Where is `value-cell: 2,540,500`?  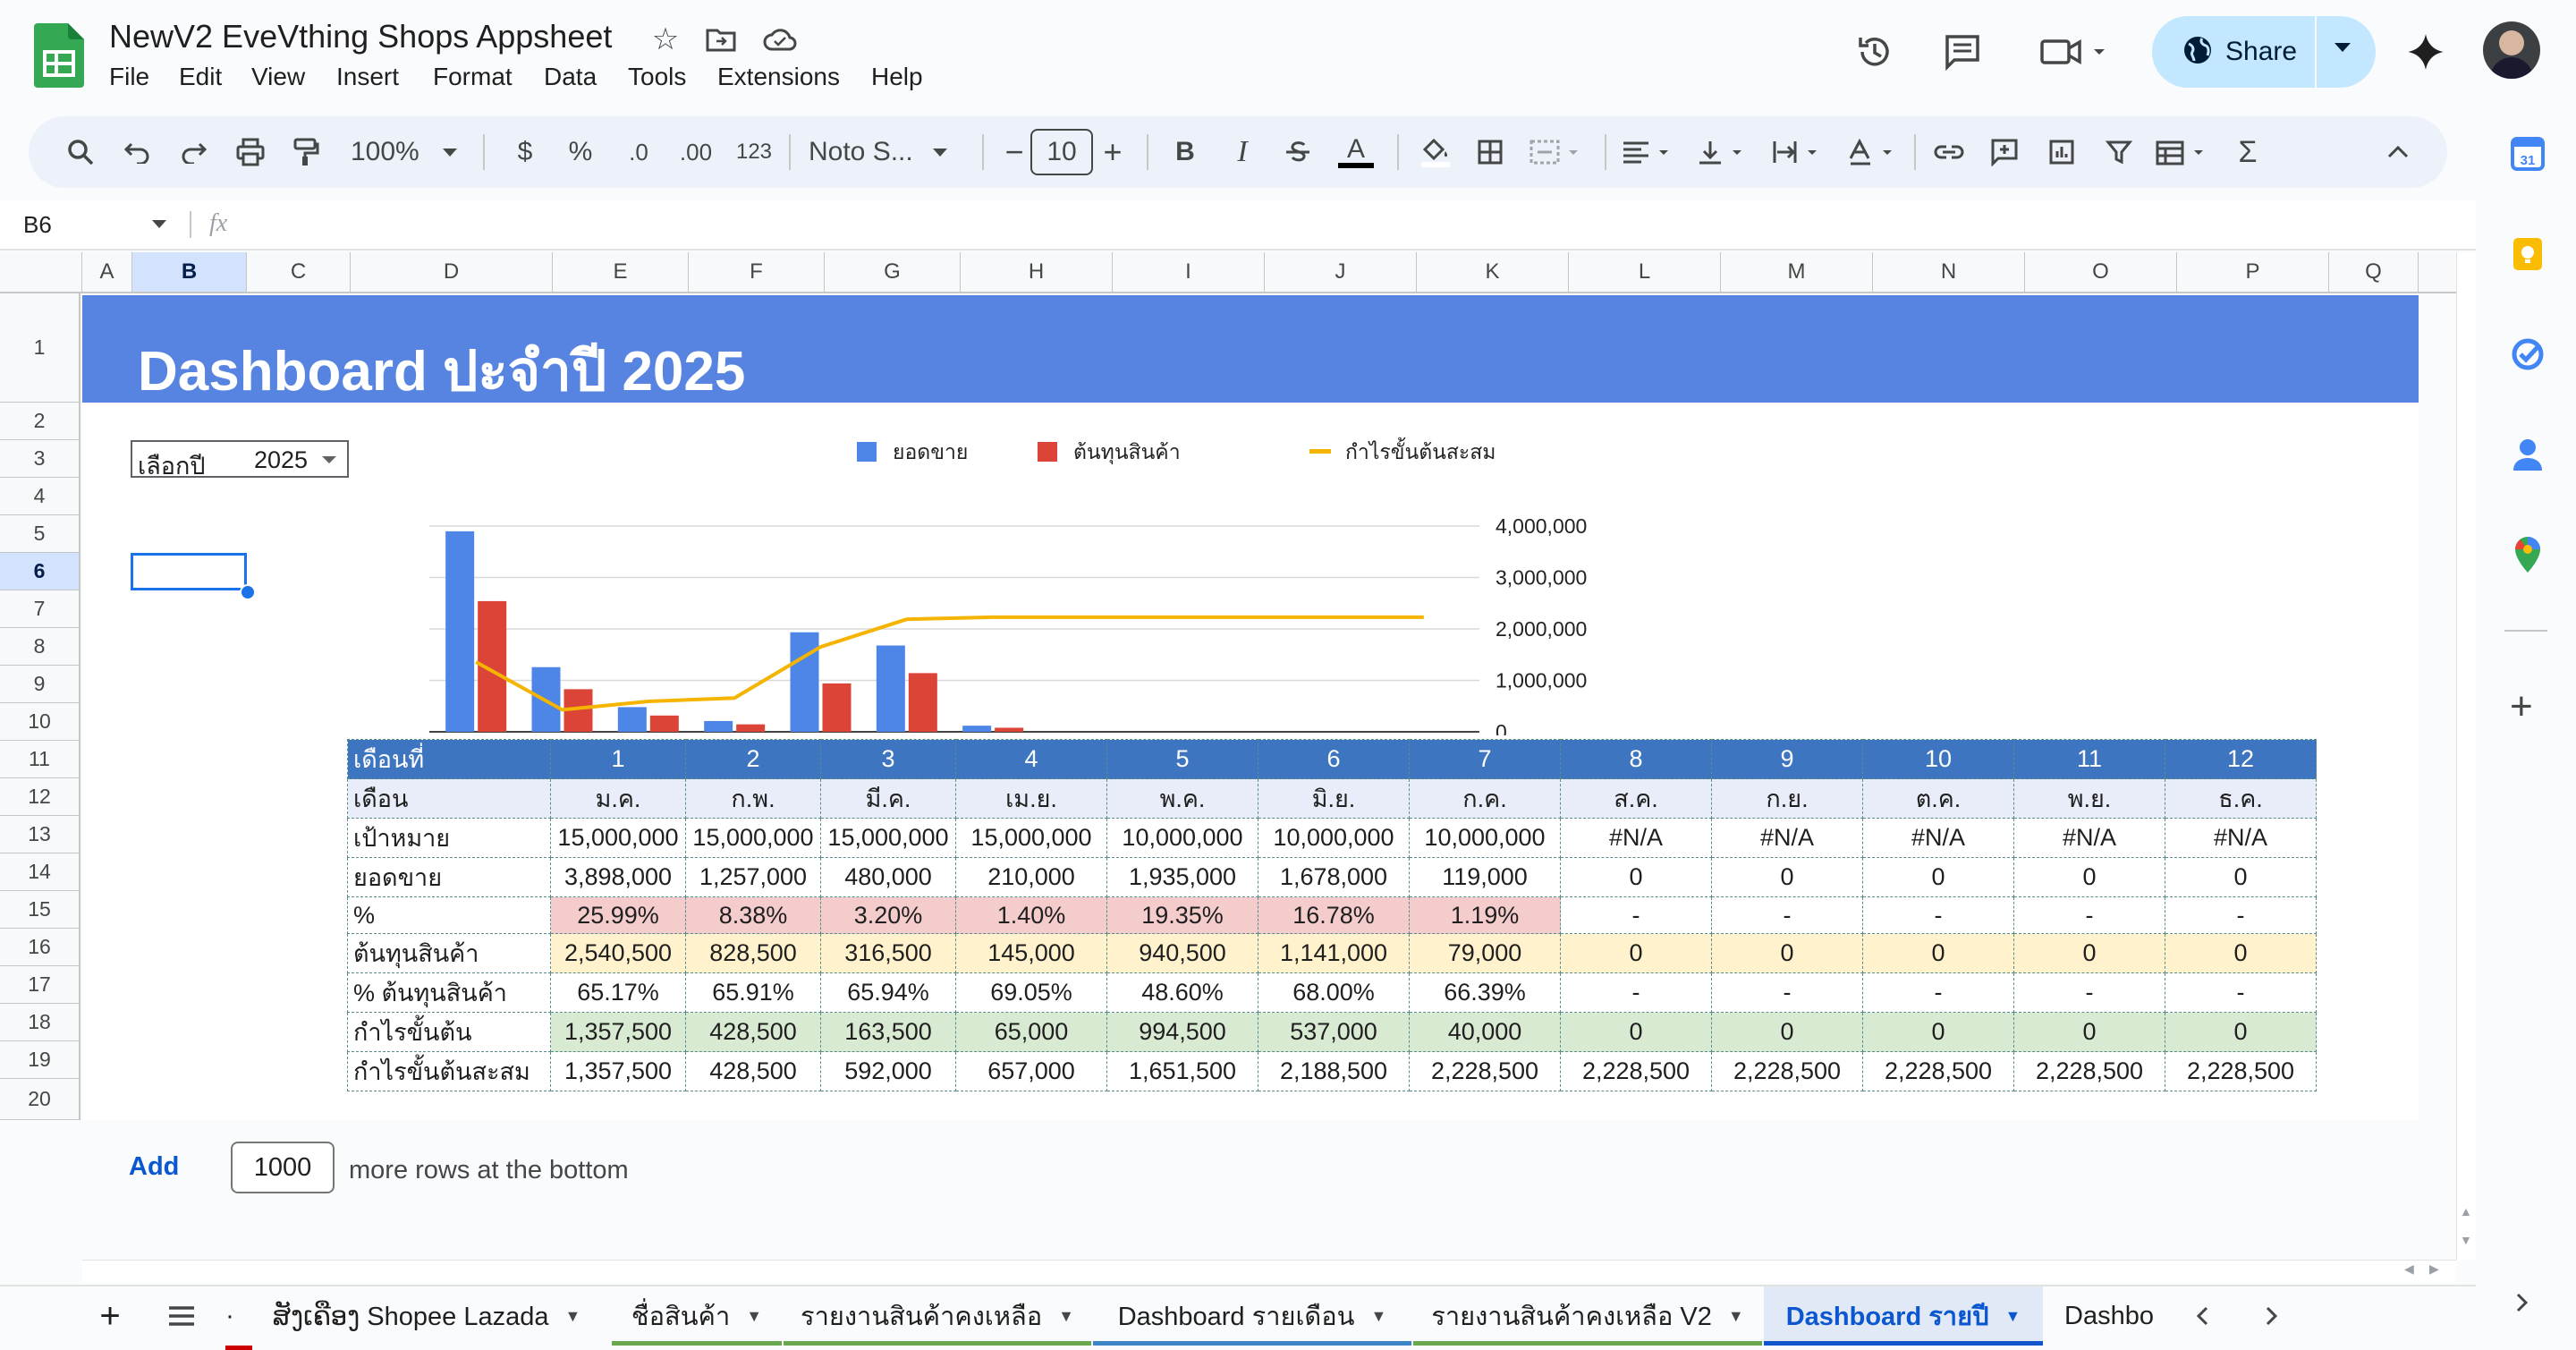
value-cell: 2,540,500 is located at coordinates (618, 953).